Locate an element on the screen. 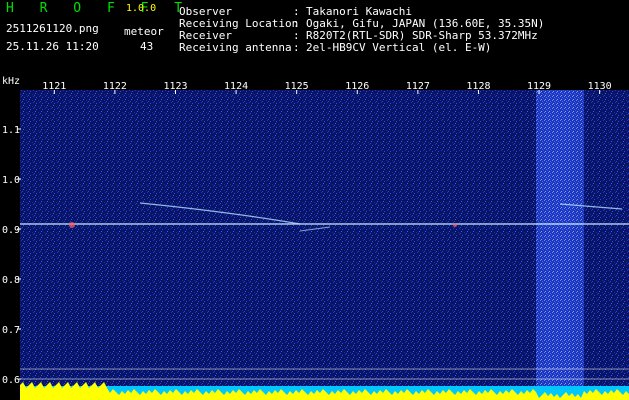  meteor-label: meteor is located at coordinates (144, 31).